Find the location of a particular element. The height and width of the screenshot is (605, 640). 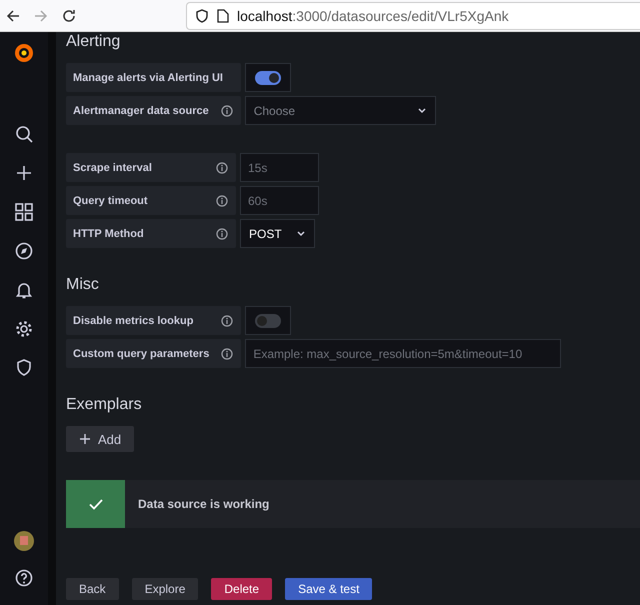

label-text: Alertmanager data source is located at coordinates (141, 110).